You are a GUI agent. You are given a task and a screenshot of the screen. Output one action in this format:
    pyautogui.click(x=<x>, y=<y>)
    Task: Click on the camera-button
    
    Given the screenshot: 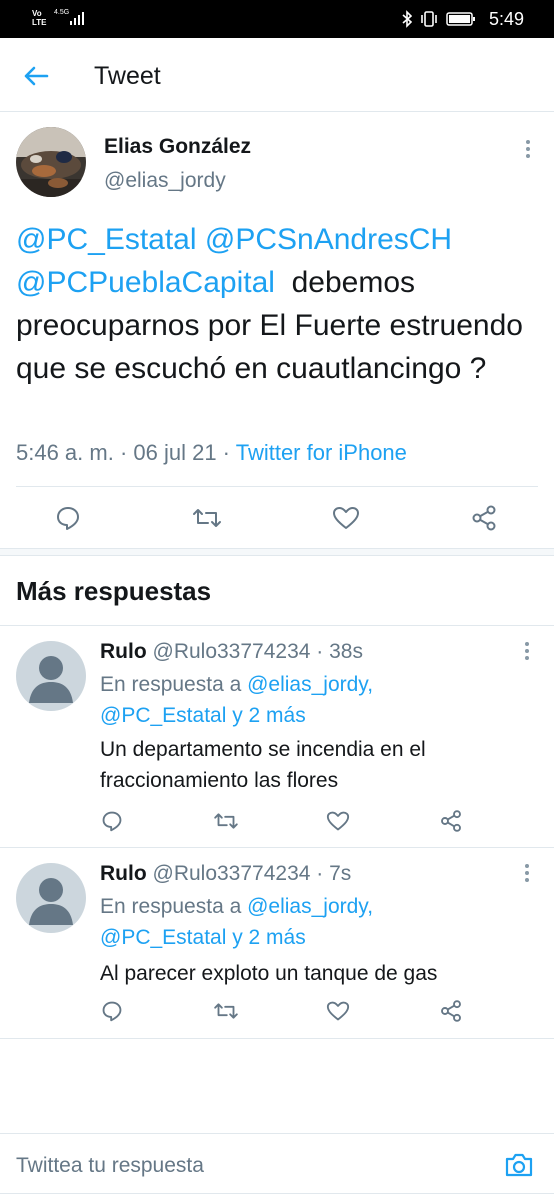 What is the action you would take?
    pyautogui.click(x=521, y=1167)
    